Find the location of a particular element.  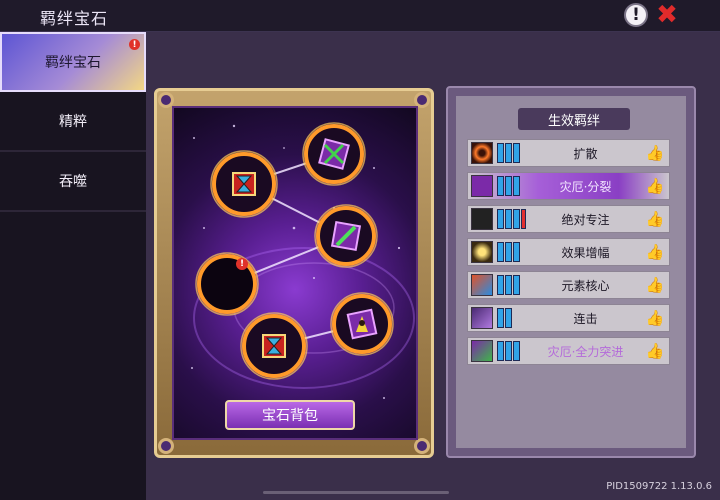

bond-name: 灾厄·分裂 is located at coordinates (585, 187).